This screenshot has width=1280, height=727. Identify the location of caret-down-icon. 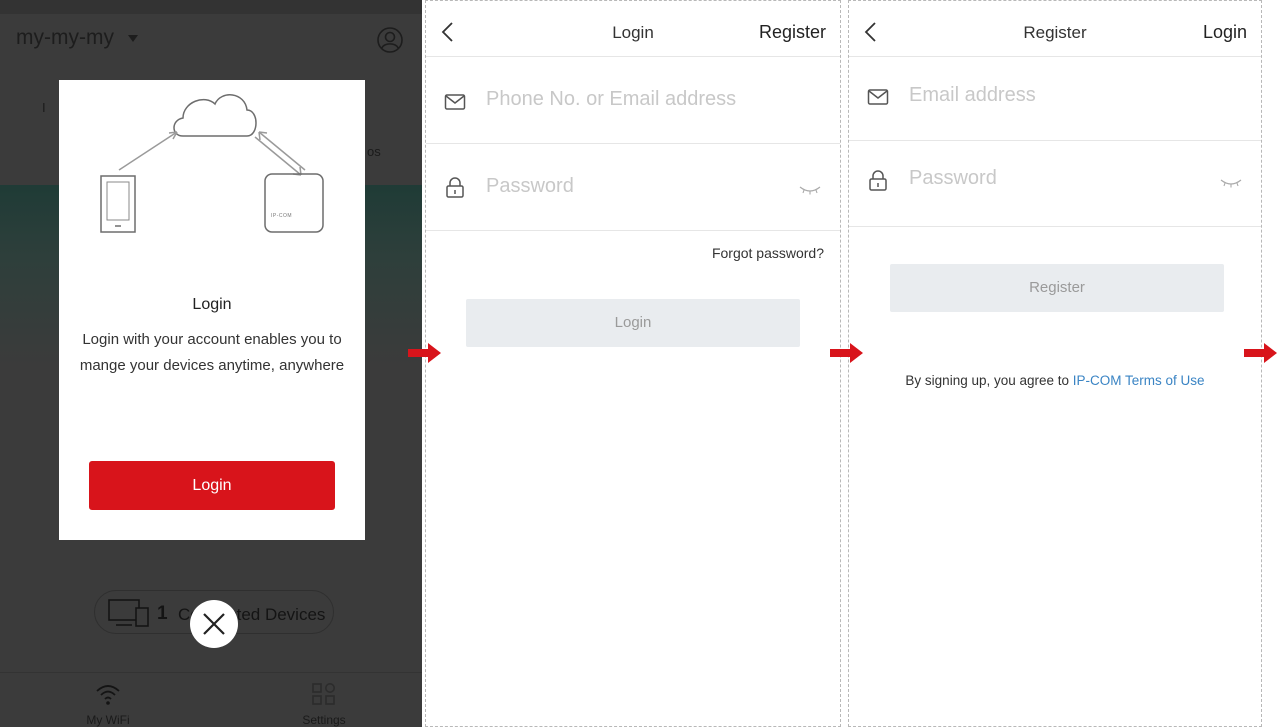
(133, 38).